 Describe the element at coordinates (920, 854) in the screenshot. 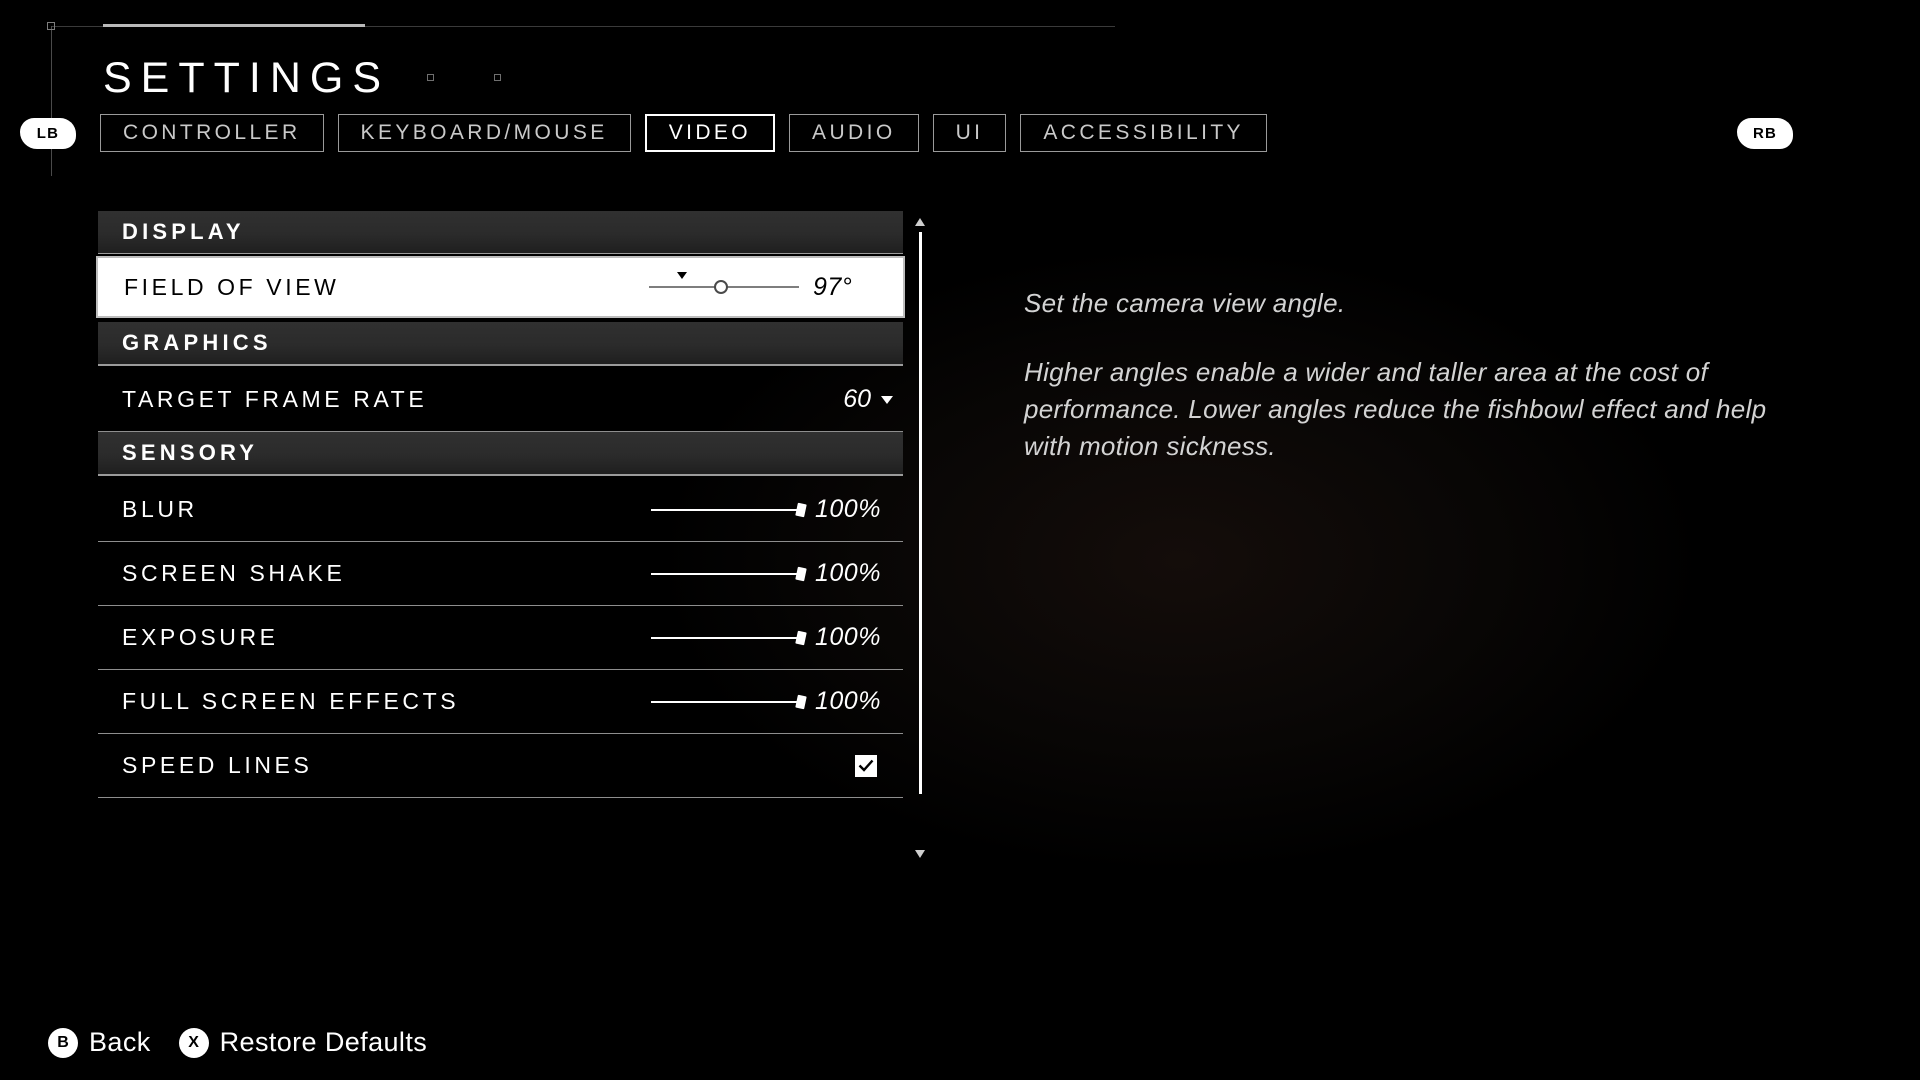

I see `scroll-down-arrow-icon` at that location.